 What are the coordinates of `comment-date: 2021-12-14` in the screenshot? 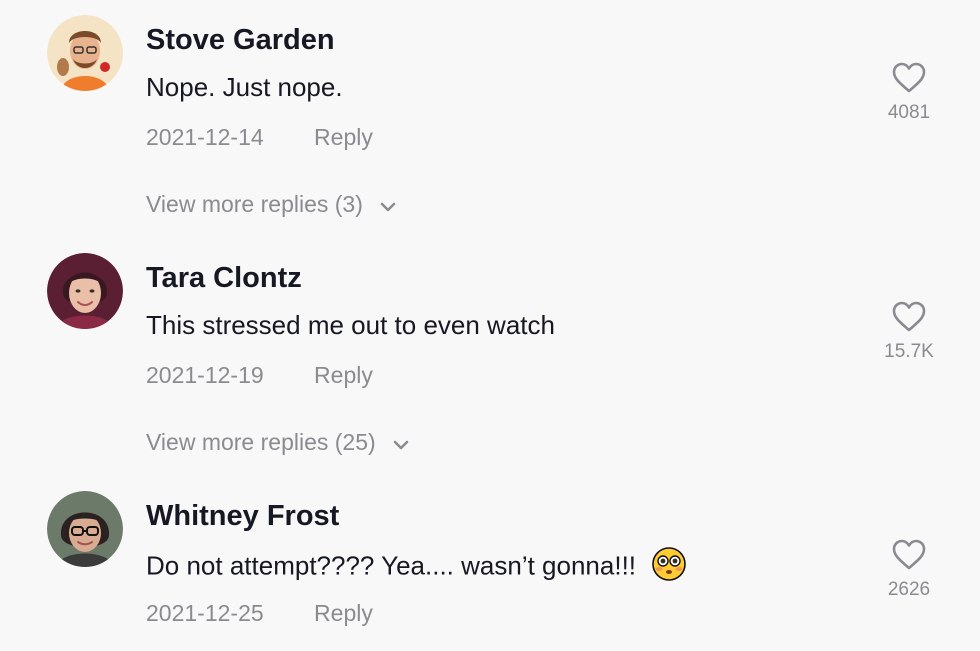 It's located at (205, 137).